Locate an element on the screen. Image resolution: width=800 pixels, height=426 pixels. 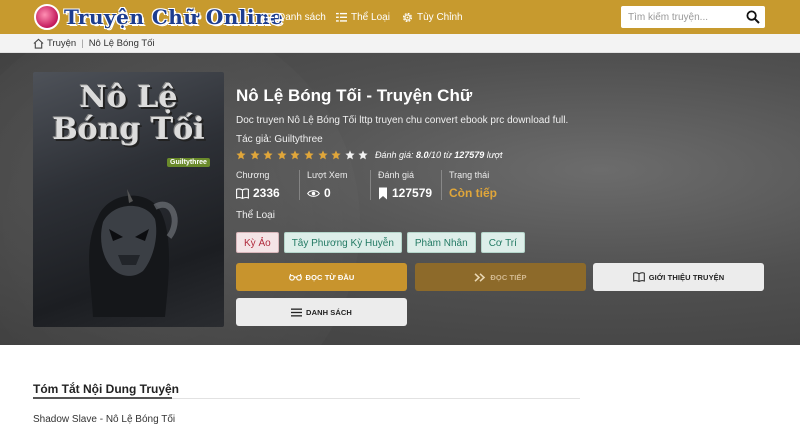
continue-reading-button: ĐỌC TIẾP is located at coordinates (500, 277).